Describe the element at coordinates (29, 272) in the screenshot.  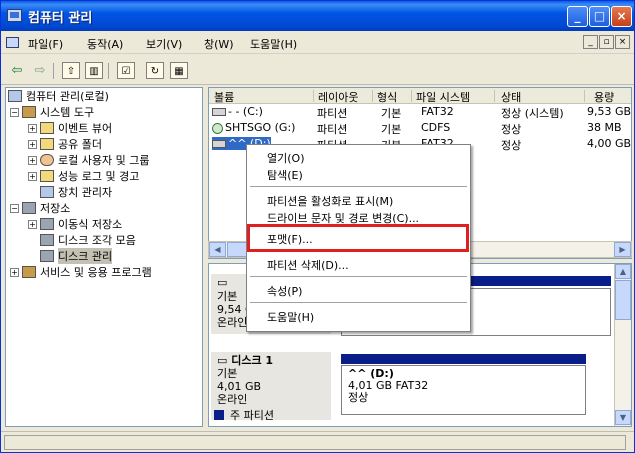
I see `services-icon` at that location.